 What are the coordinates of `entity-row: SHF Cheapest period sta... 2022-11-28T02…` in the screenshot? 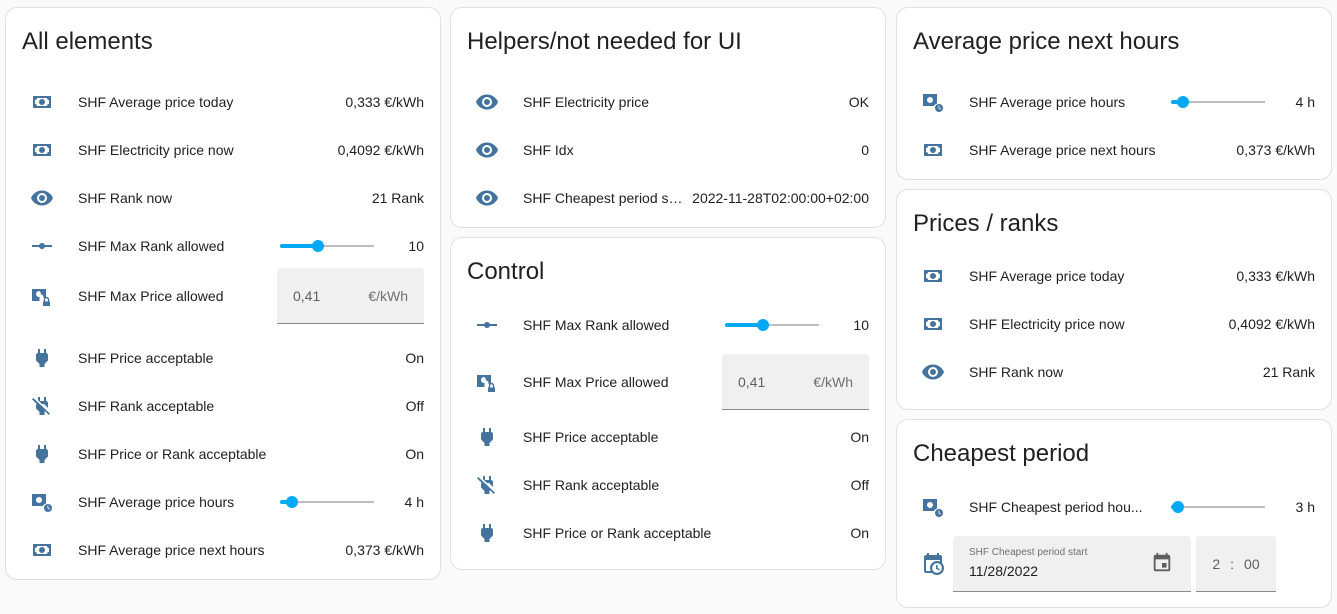 It's located at (668, 198).